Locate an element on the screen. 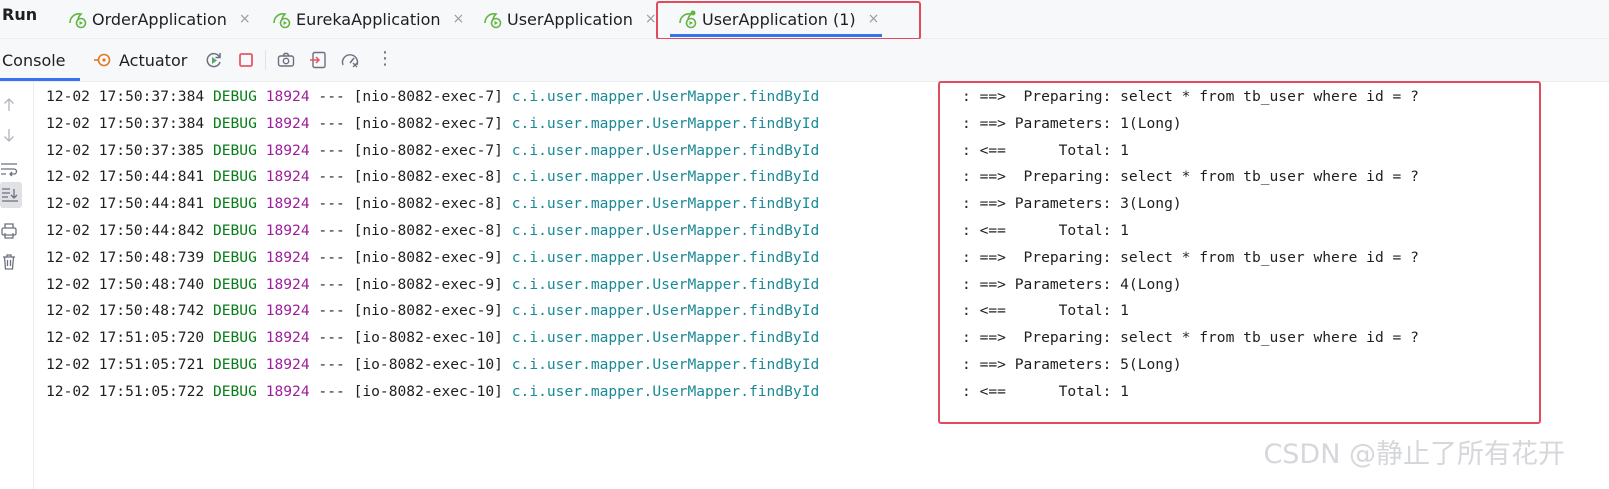 This screenshot has height=489, width=1609. soft-wrap-icon is located at coordinates (9, 169).